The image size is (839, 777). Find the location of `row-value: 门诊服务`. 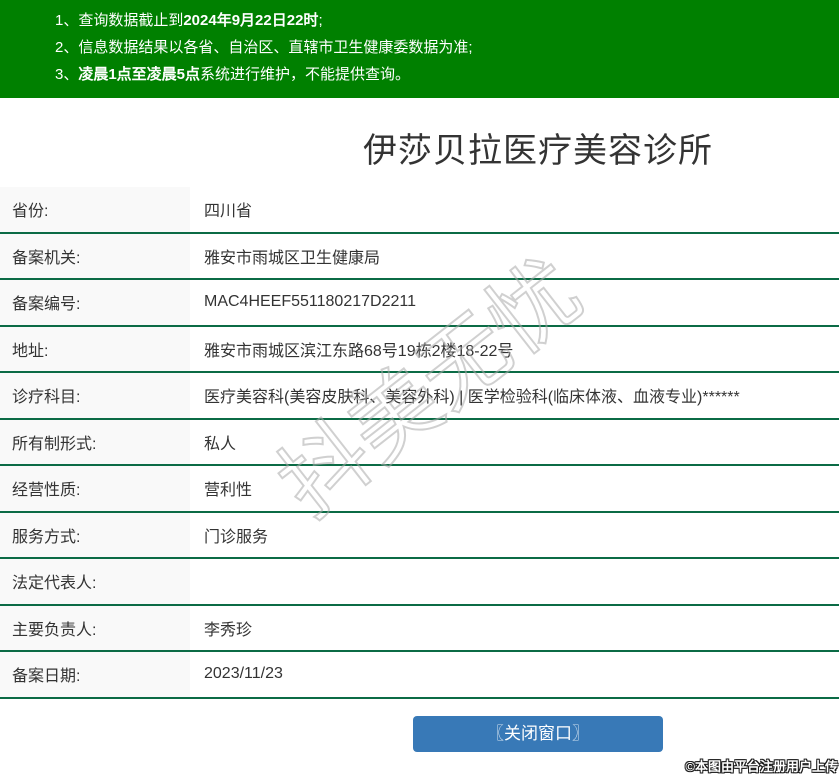

row-value: 门诊服务 is located at coordinates (236, 537).